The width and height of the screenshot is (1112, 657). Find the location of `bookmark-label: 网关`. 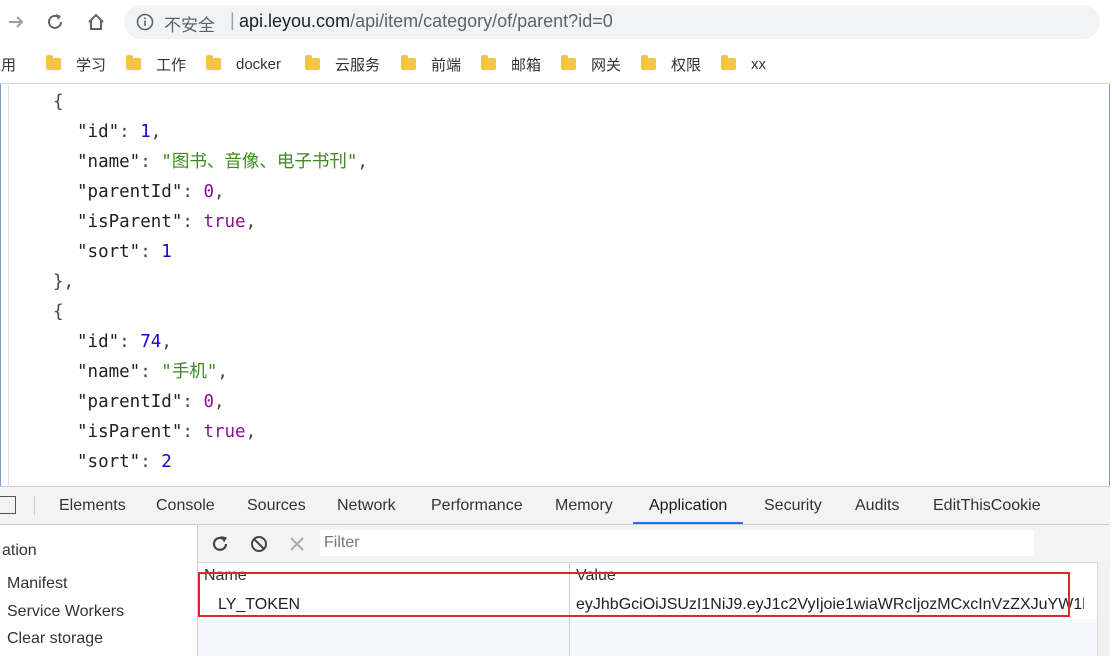

bookmark-label: 网关 is located at coordinates (606, 65).